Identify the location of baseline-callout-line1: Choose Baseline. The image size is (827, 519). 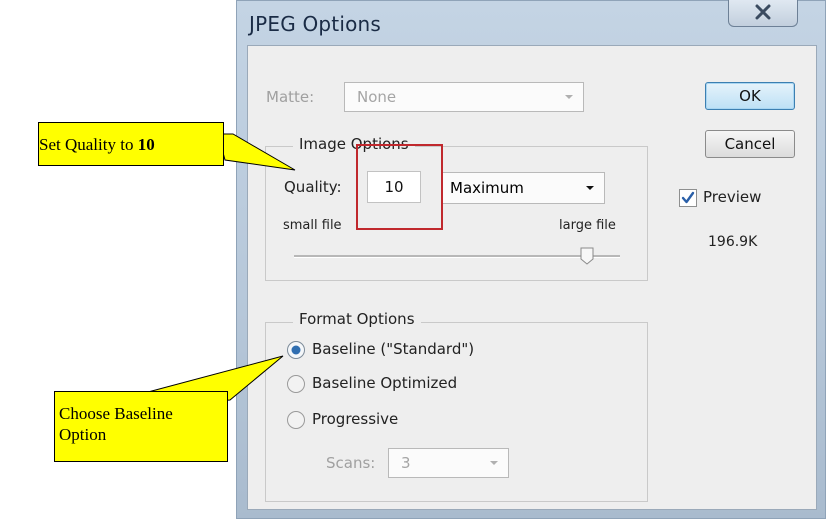
(116, 413).